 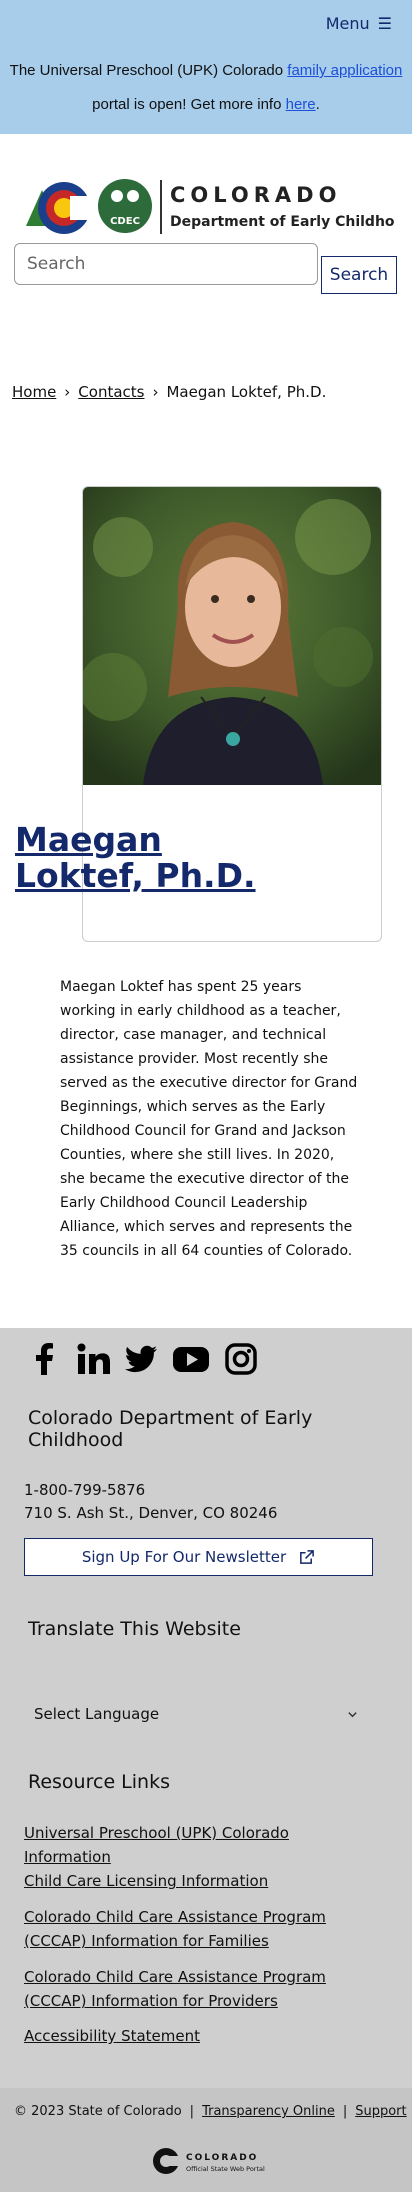 What do you see at coordinates (268, 2111) in the screenshot?
I see `transparency-link: Transparency Online` at bounding box center [268, 2111].